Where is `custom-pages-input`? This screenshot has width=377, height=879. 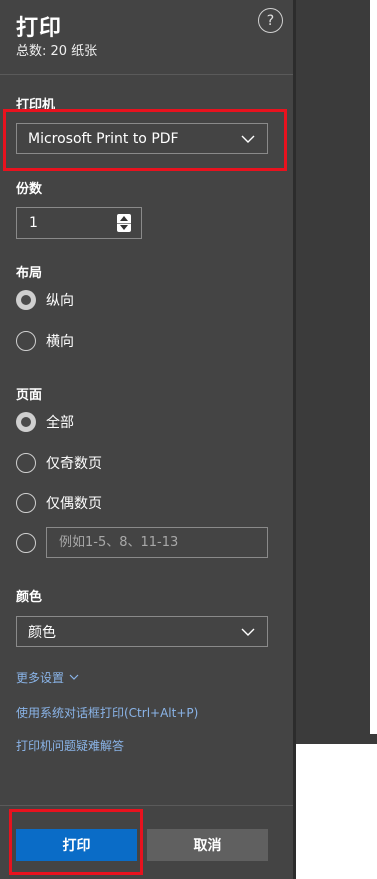
custom-pages-input is located at coordinates (157, 542).